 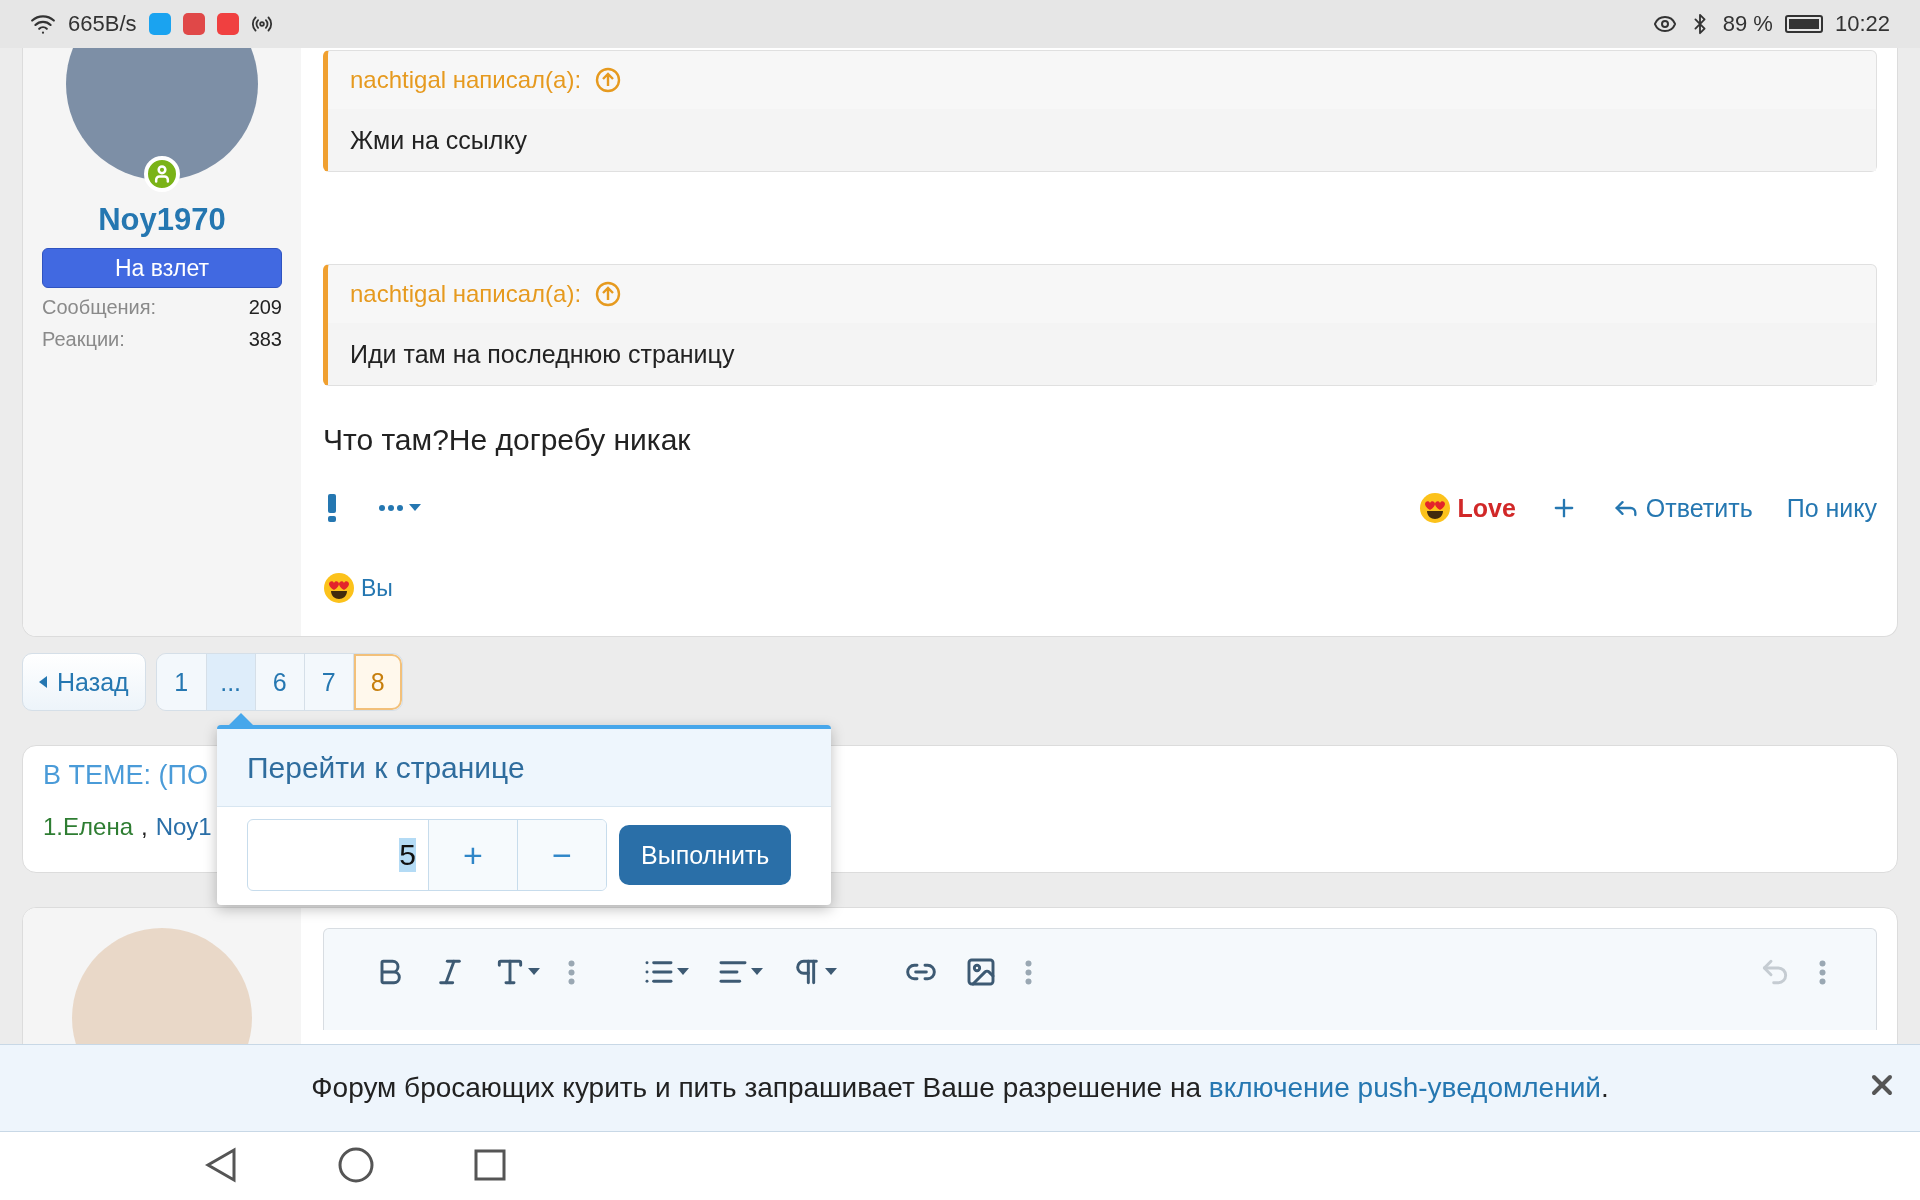 I want to click on exclamation-icon, so click(x=332, y=508).